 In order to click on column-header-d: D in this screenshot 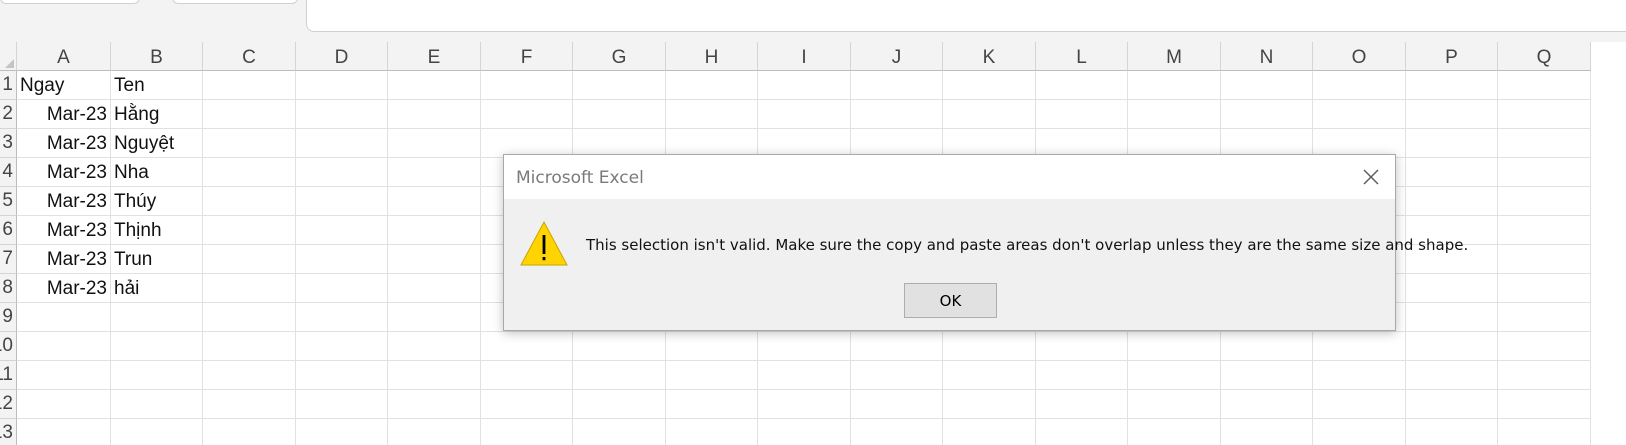, I will do `click(342, 56)`.